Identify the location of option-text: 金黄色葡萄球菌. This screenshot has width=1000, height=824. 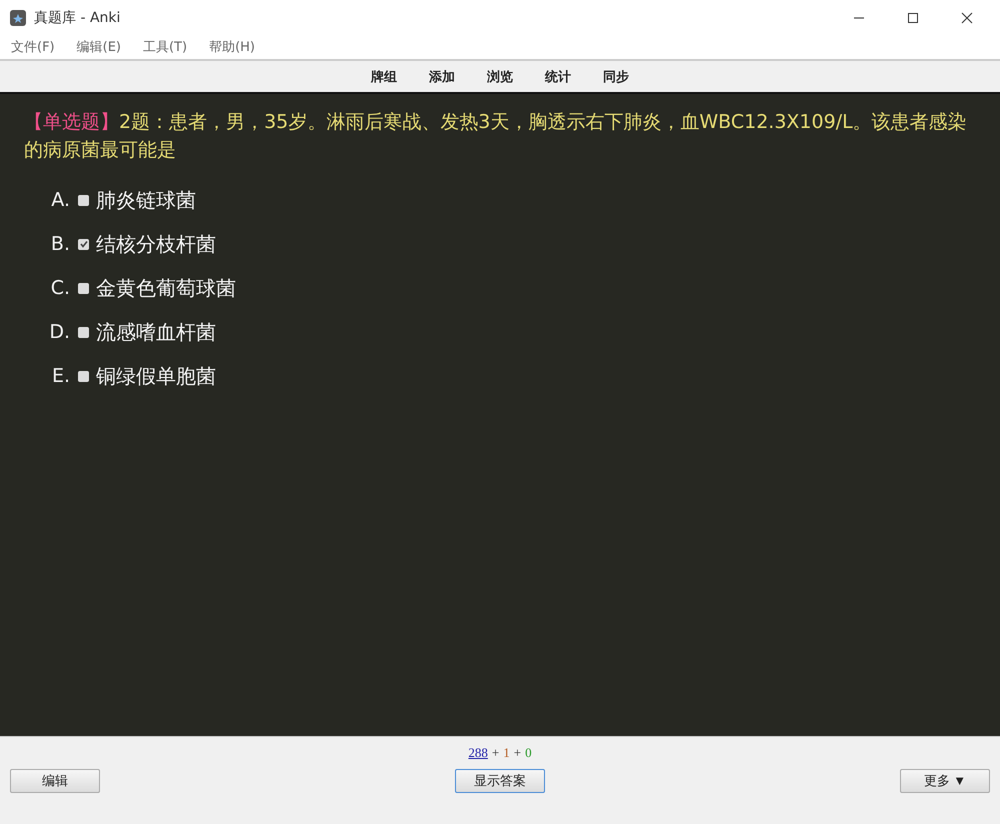
(166, 288).